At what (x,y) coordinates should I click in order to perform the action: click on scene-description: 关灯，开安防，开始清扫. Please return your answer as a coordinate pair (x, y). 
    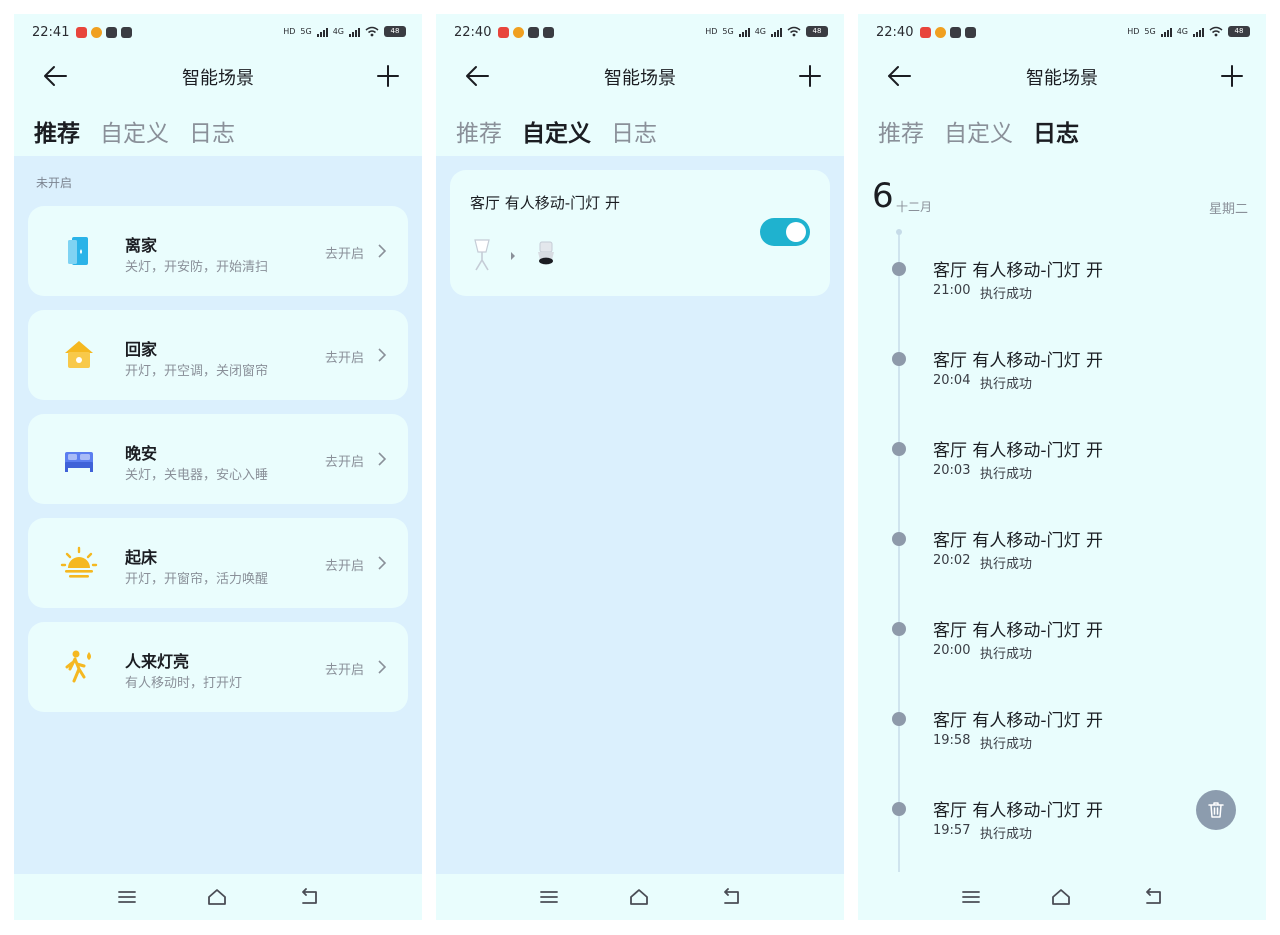
    Looking at the image, I should click on (197, 267).